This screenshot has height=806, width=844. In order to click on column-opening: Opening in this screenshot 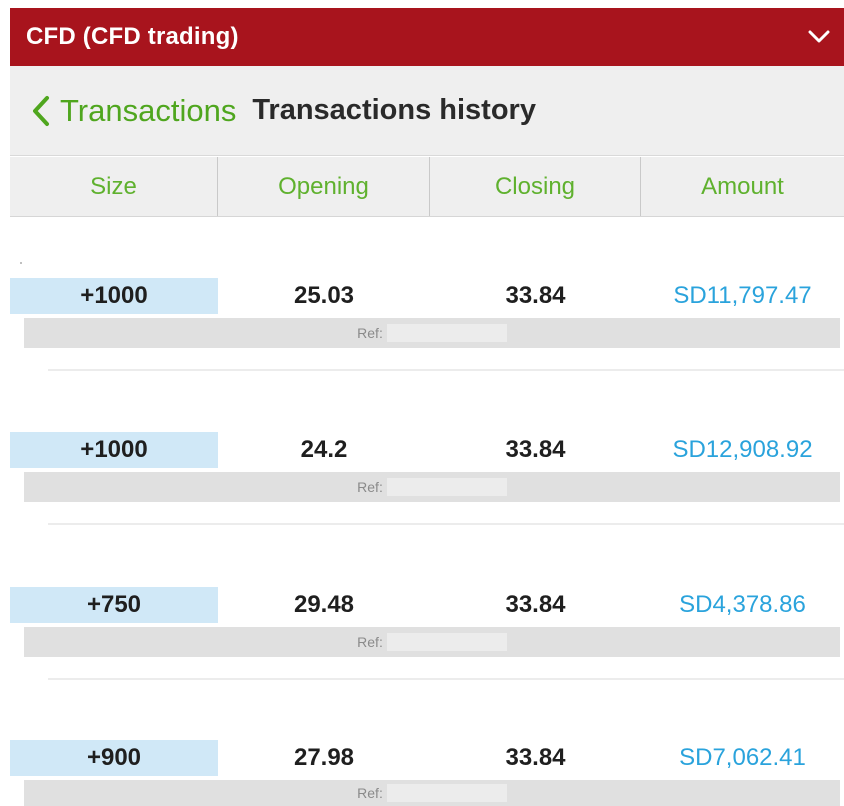, I will do `click(324, 186)`.